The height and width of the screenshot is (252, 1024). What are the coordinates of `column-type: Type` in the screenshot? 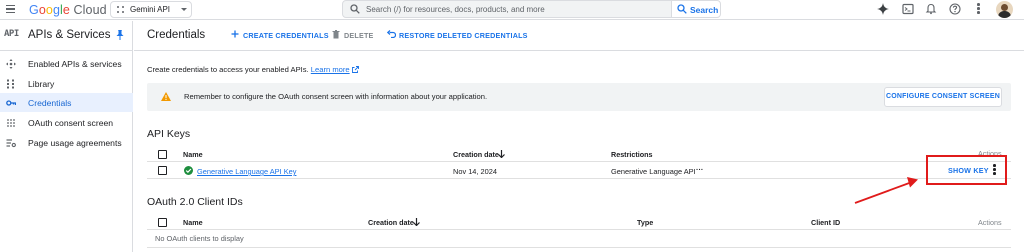 It's located at (645, 222).